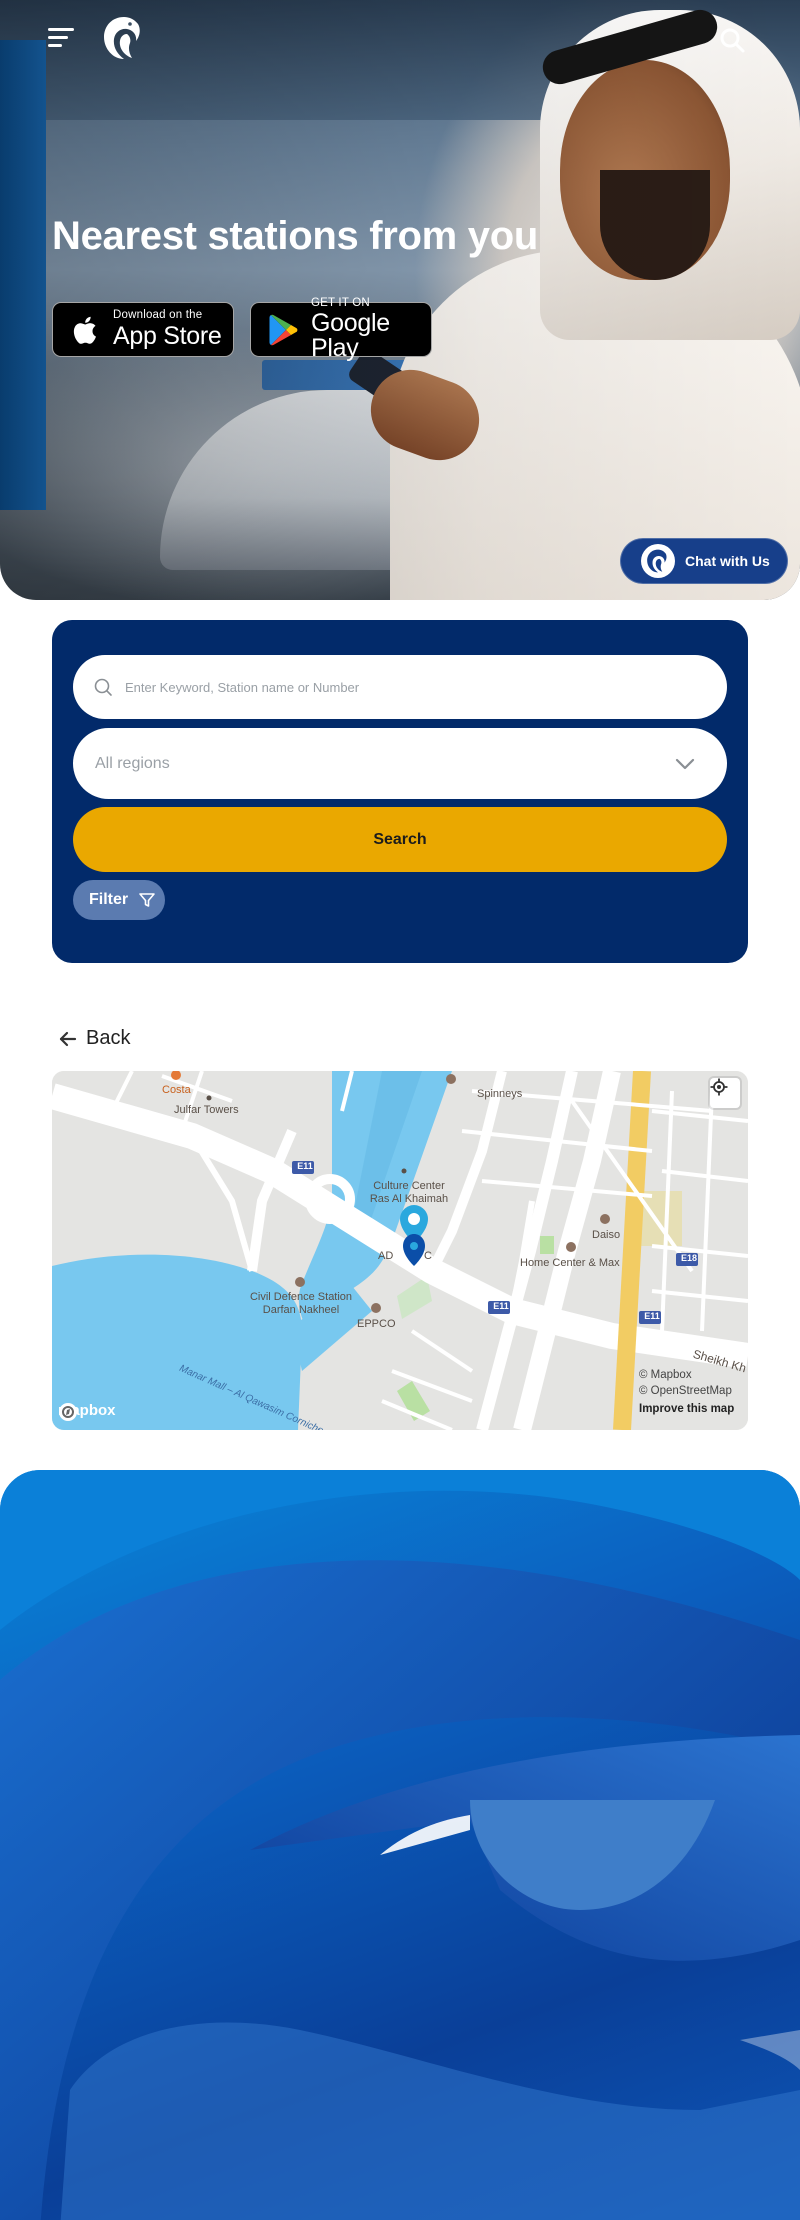 The image size is (800, 2220). I want to click on geolocate-button, so click(725, 1093).